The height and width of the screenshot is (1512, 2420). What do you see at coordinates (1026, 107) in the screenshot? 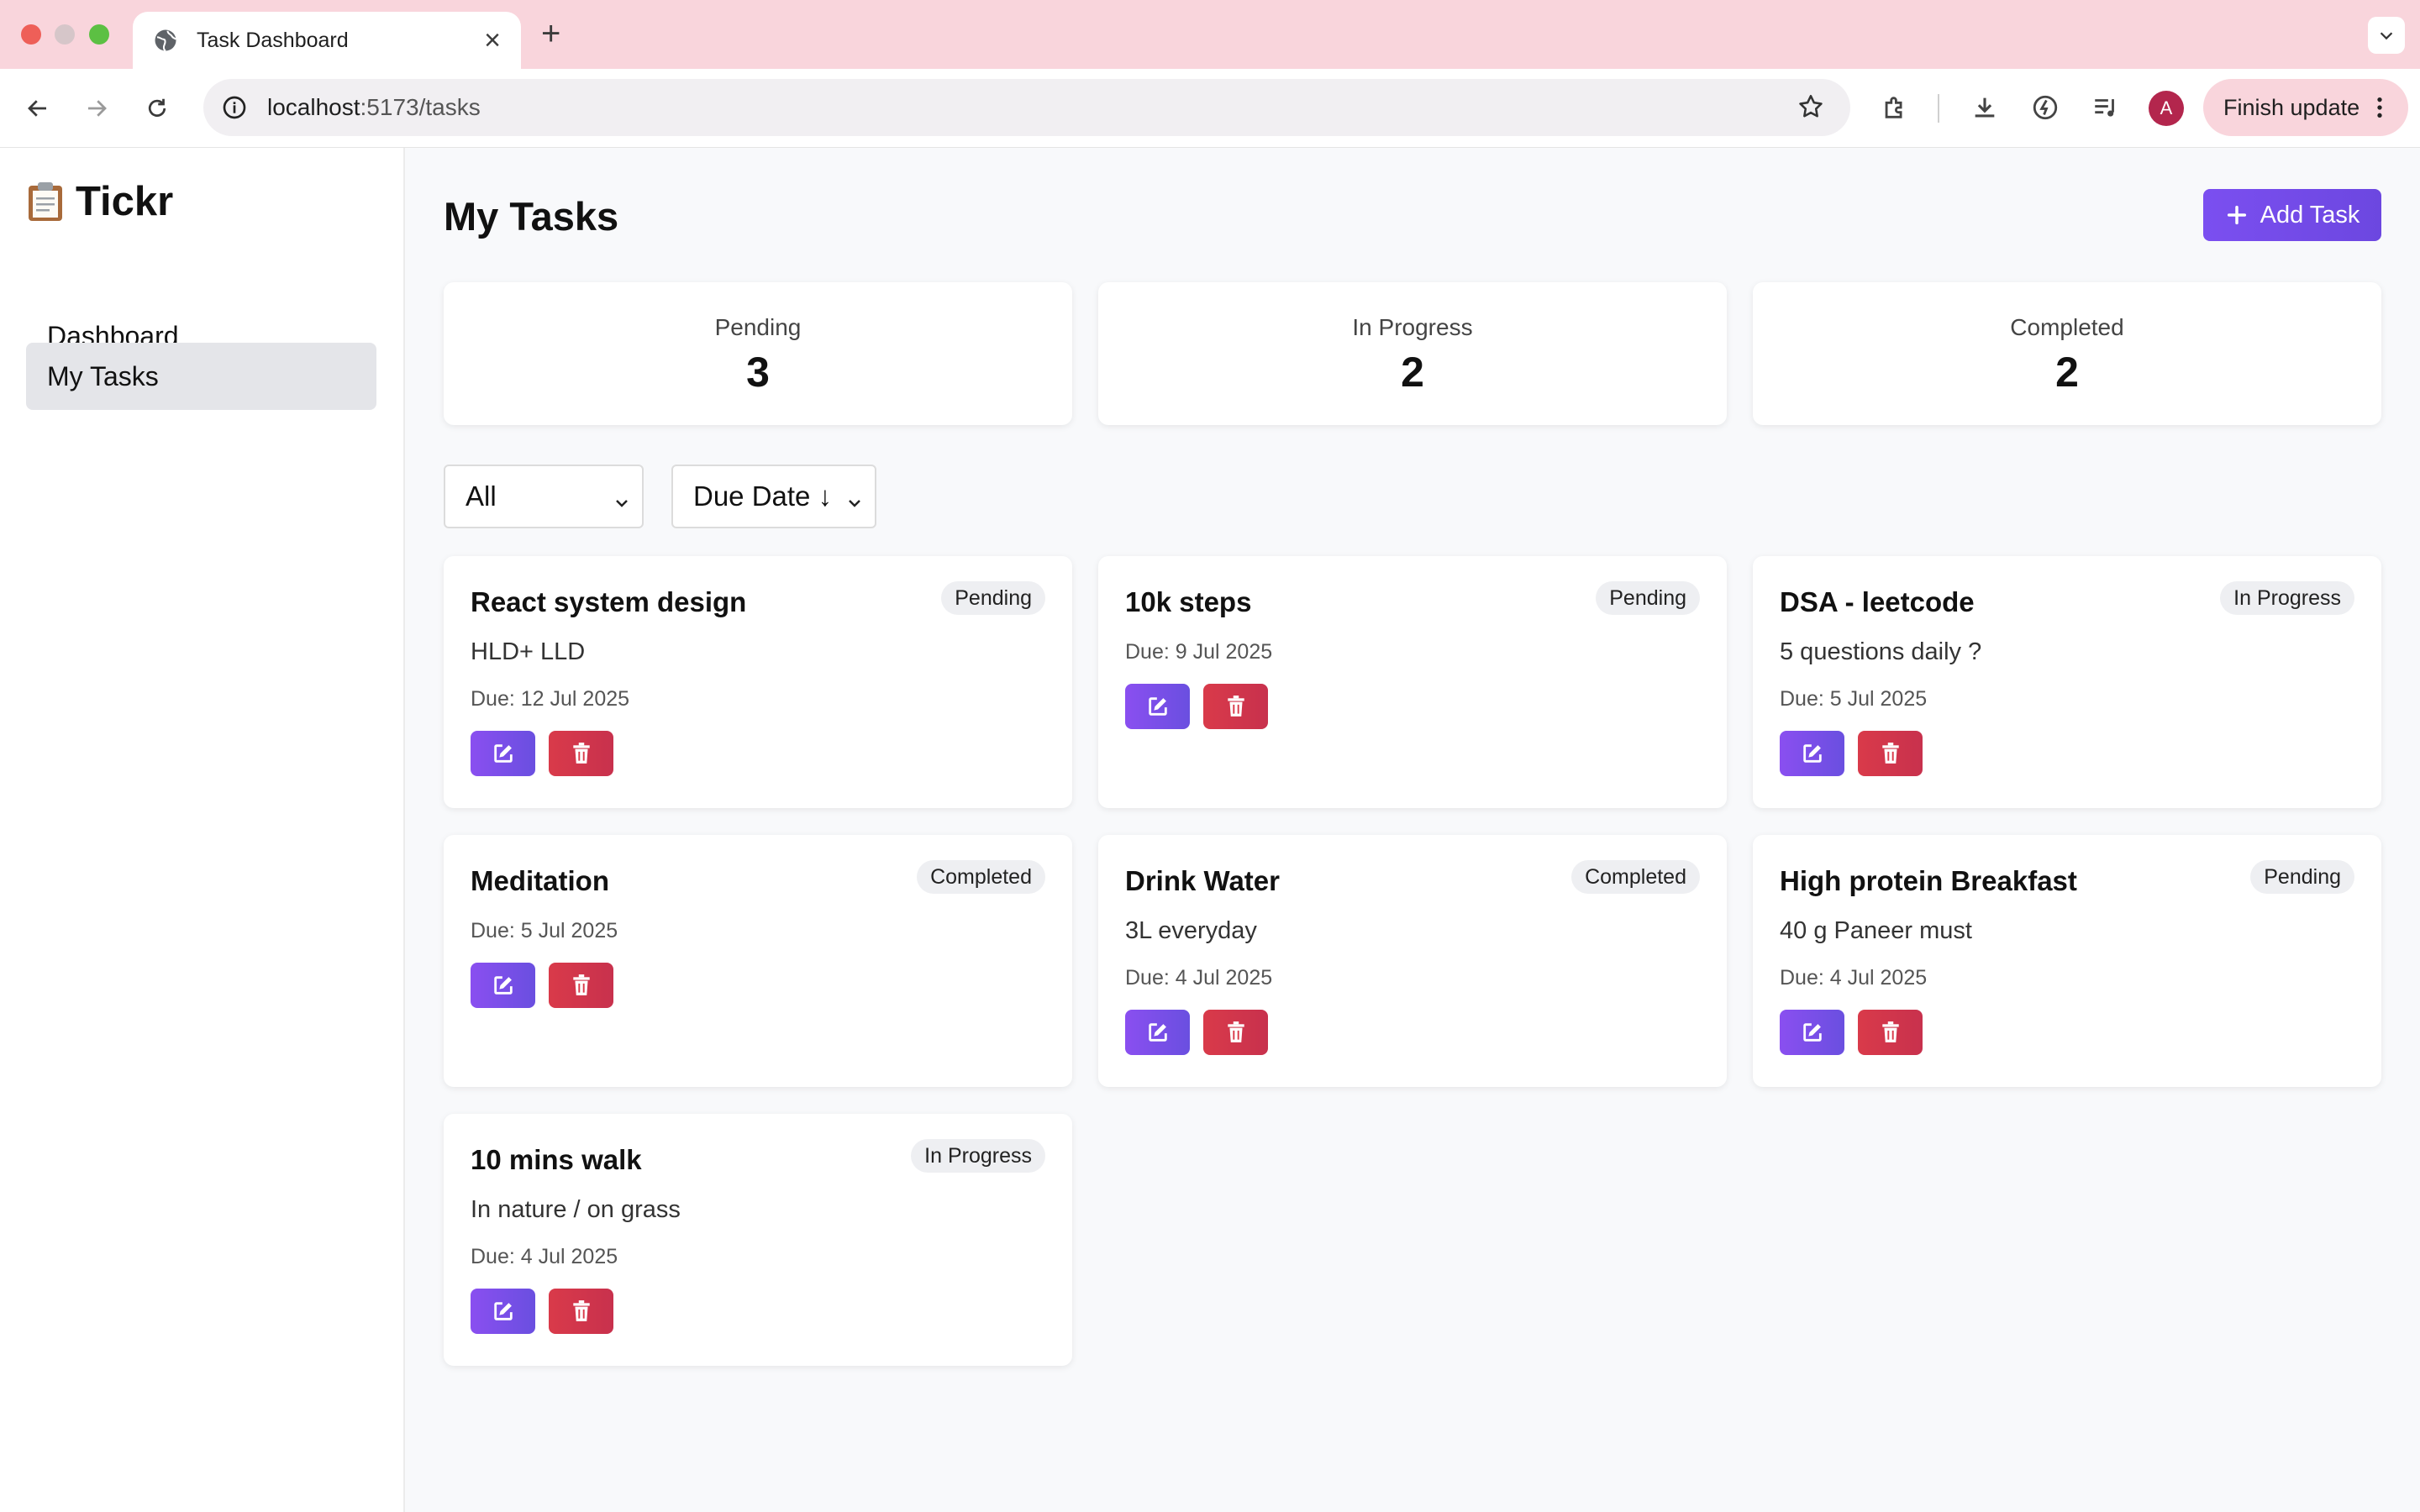
I see `address-bar: localhost:5173/tasks` at bounding box center [1026, 107].